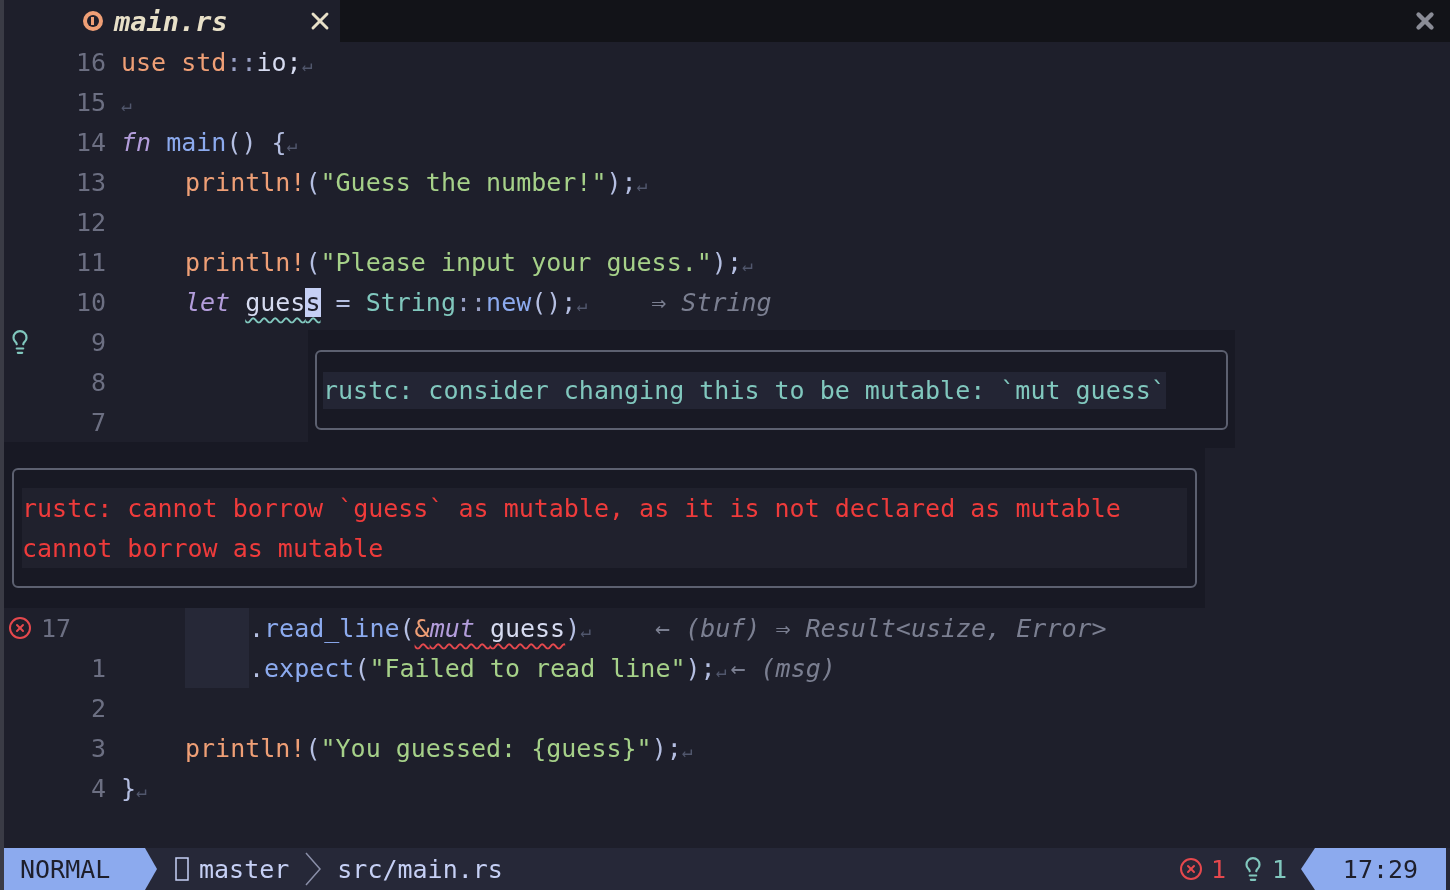 This screenshot has width=1450, height=890. What do you see at coordinates (90, 222) in the screenshot?
I see `line-number: 12` at bounding box center [90, 222].